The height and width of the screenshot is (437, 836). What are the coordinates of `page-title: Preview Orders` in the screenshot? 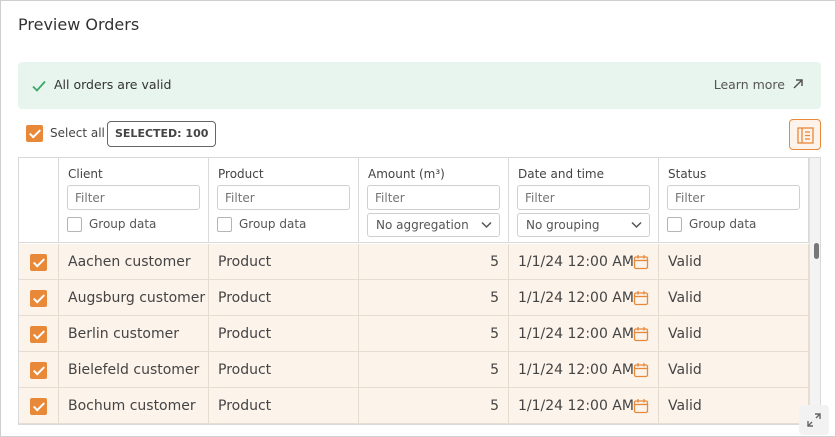 It's located at (79, 24).